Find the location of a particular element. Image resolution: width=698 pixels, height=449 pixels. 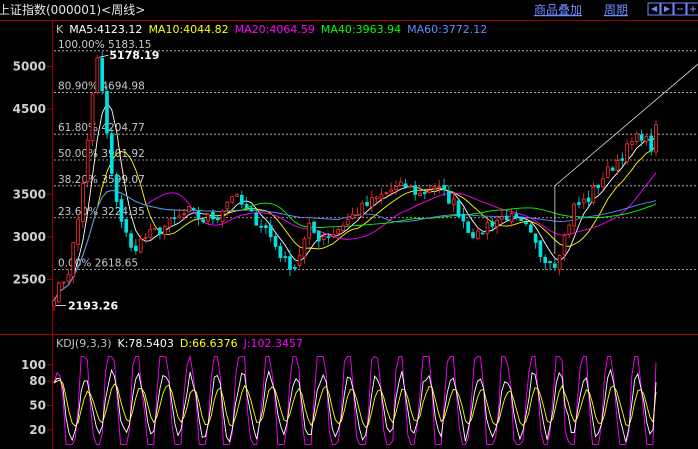

legend-item: K is located at coordinates (60, 29).